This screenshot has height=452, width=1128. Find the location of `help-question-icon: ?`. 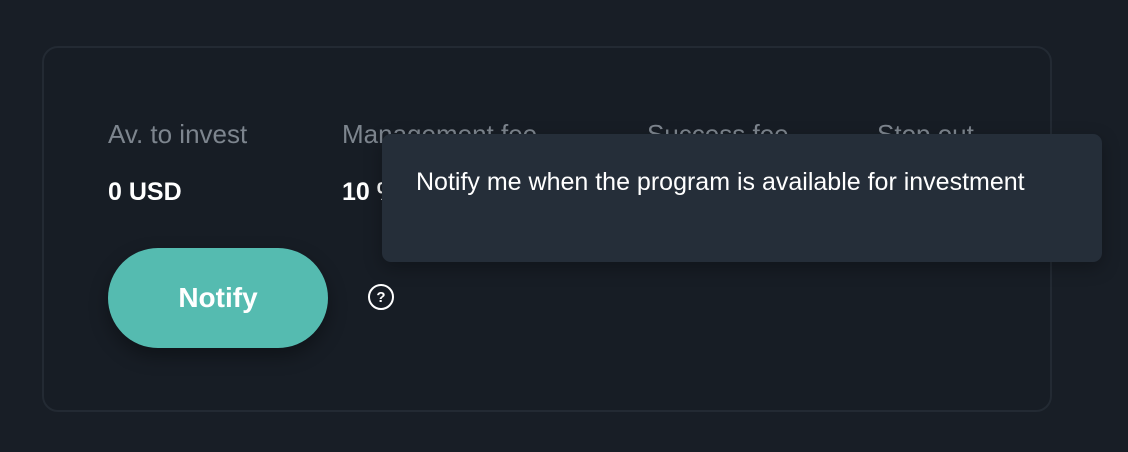

help-question-icon: ? is located at coordinates (381, 297).